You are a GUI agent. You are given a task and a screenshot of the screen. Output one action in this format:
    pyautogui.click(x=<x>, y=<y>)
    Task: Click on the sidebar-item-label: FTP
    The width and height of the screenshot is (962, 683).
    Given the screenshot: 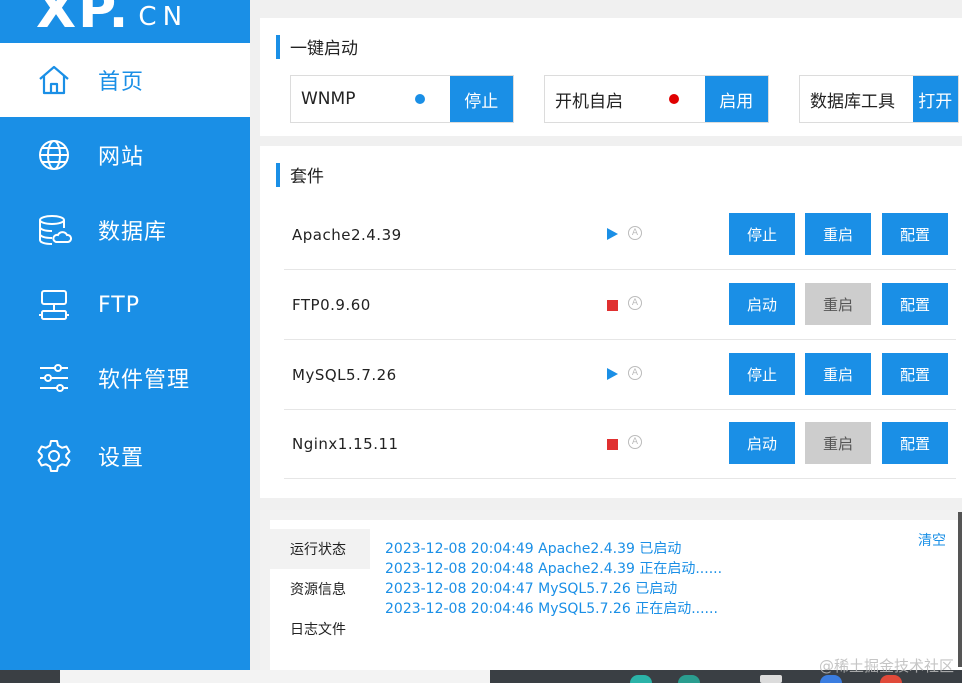 What is the action you would take?
    pyautogui.click(x=119, y=305)
    